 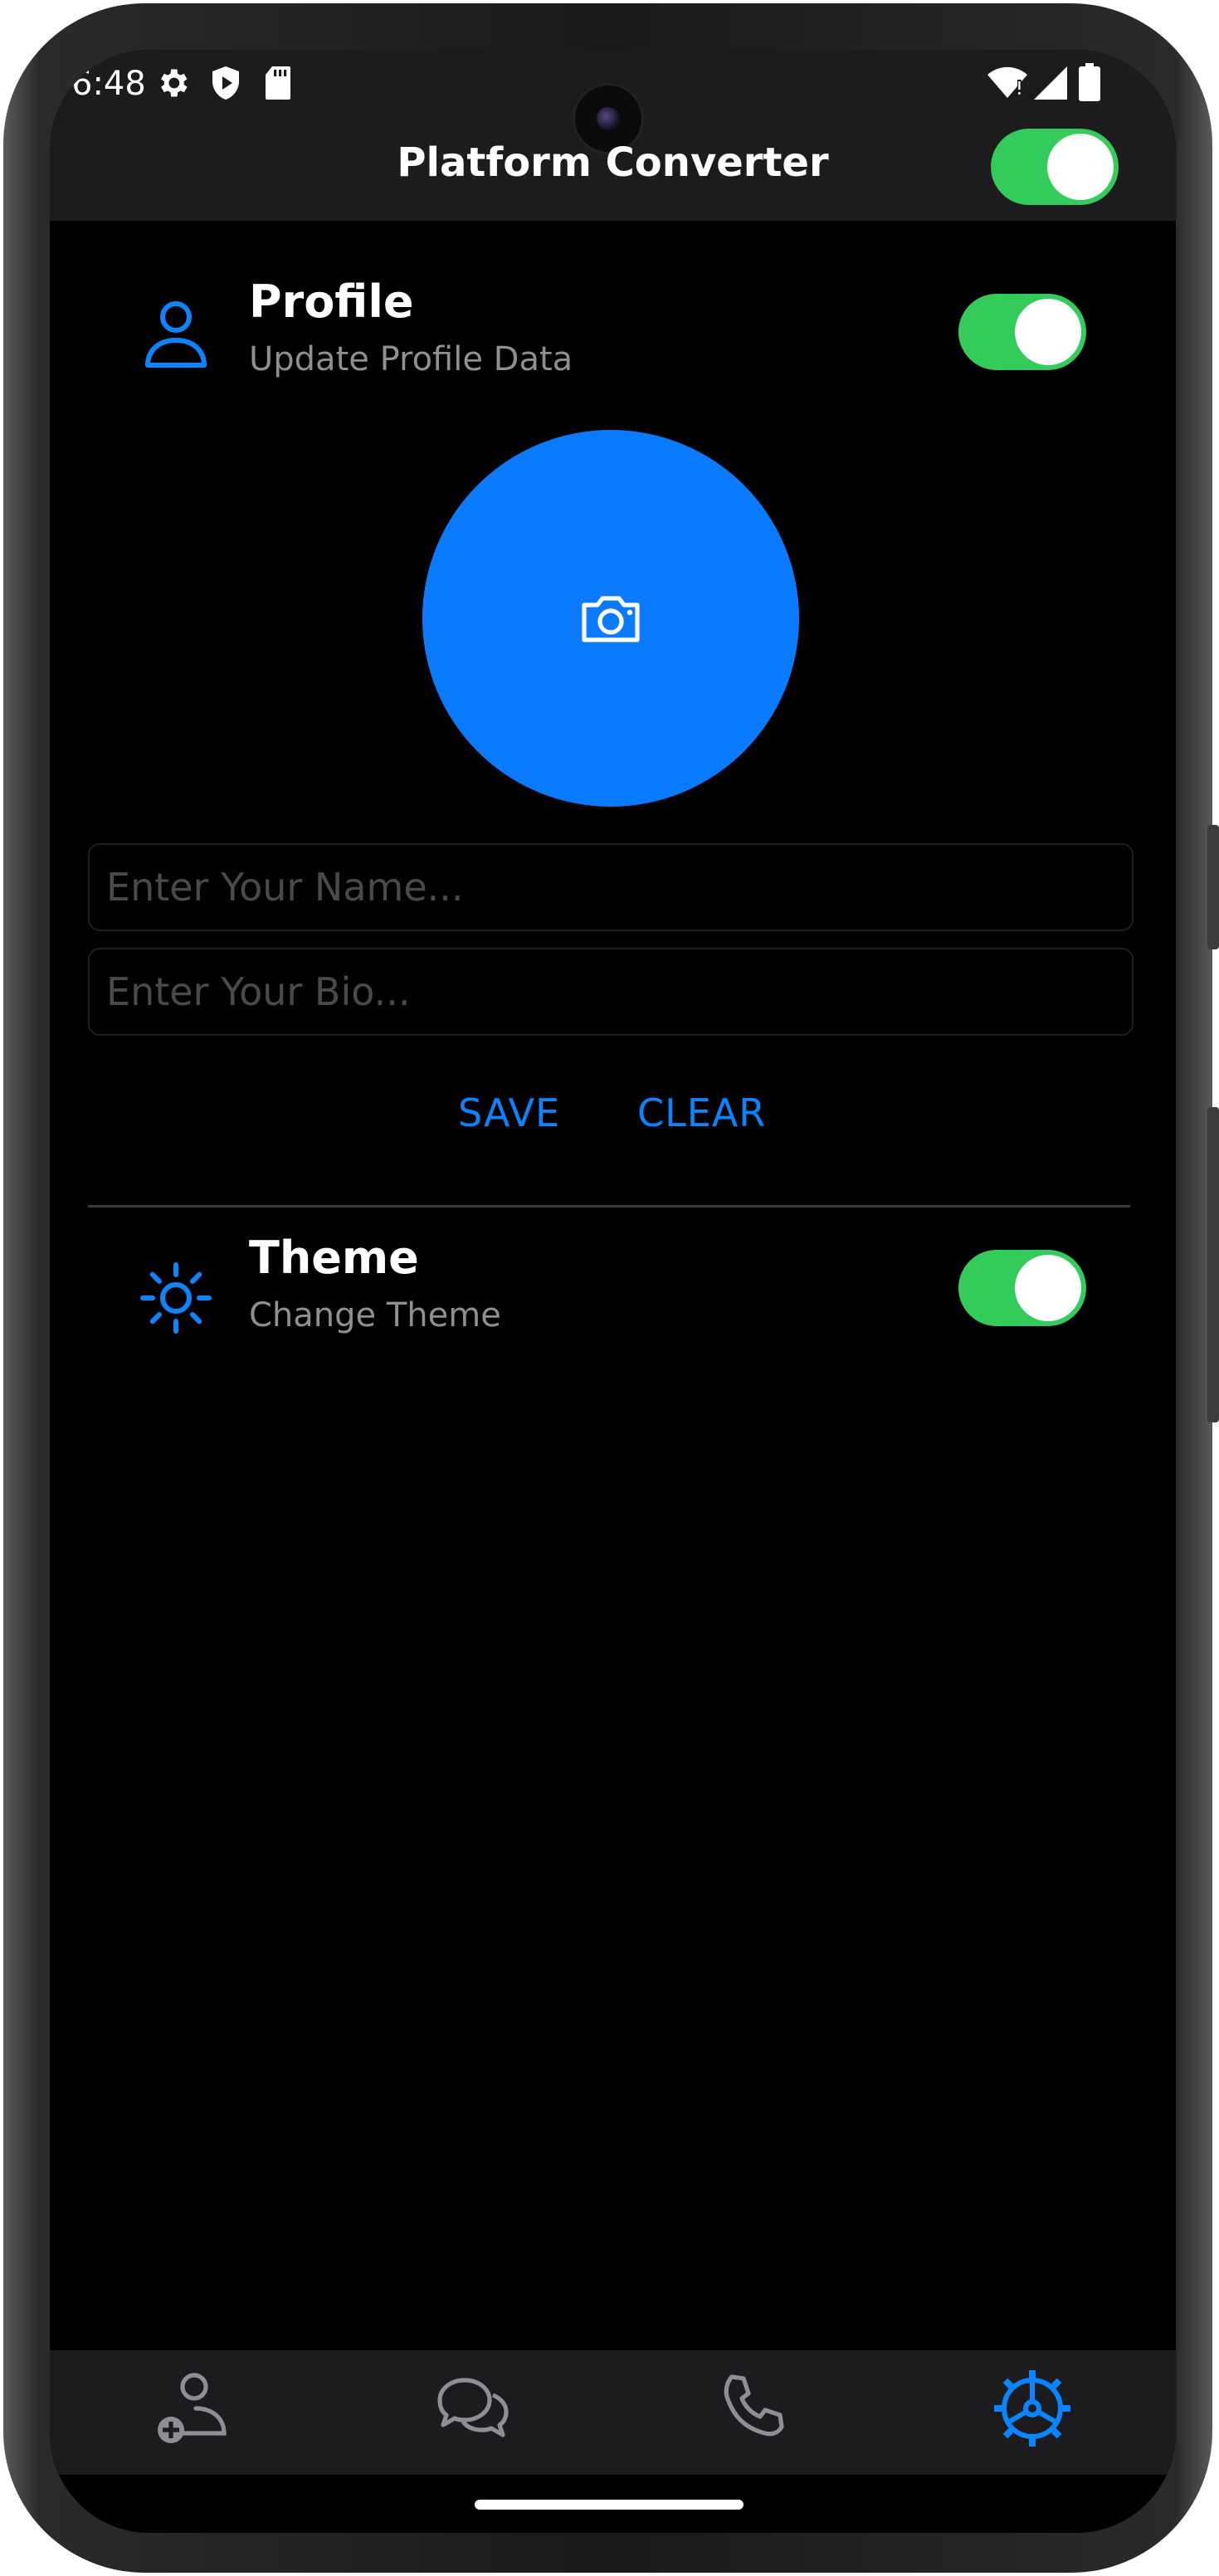 I want to click on signal-status-icon, so click(x=1051, y=83).